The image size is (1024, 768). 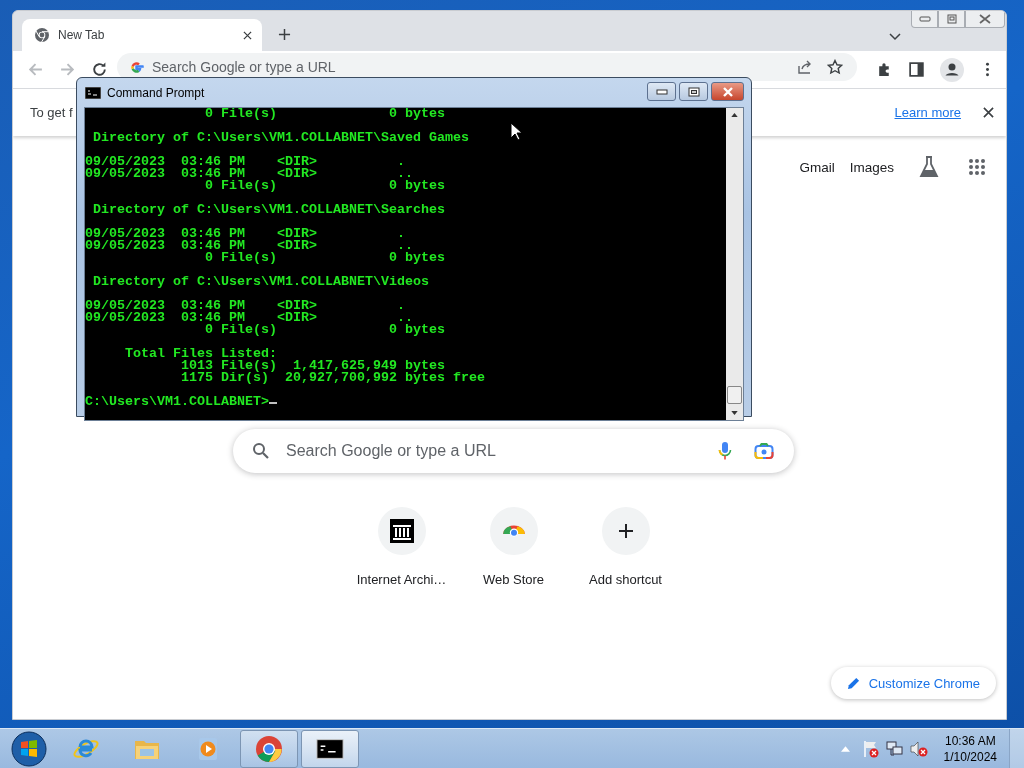 I want to click on scrollbar, so click(x=734, y=264).